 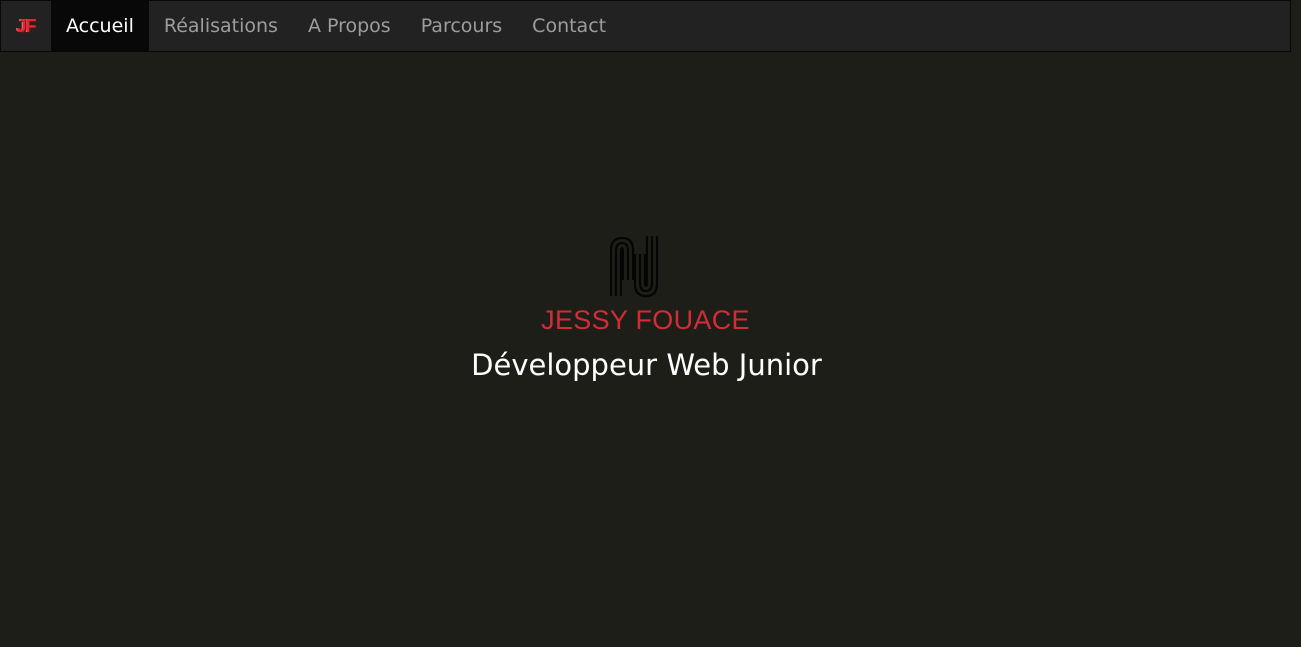 I want to click on hero-subtitle: Développeur Web Junior, so click(x=646, y=365).